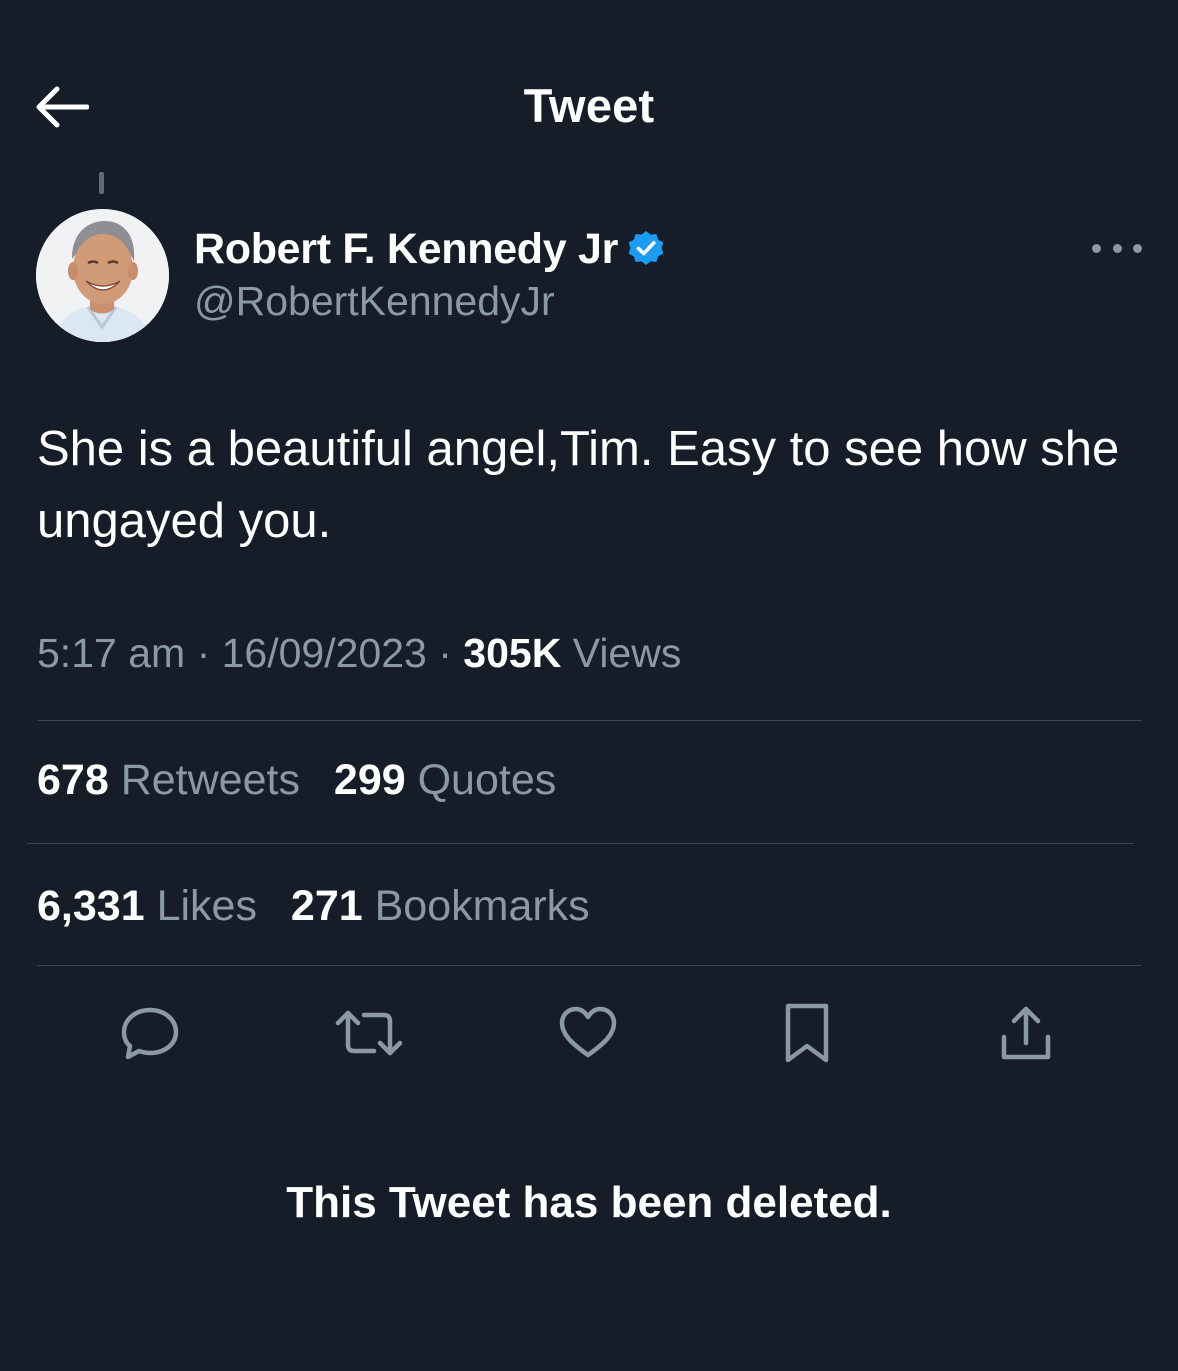 This screenshot has width=1178, height=1371. What do you see at coordinates (430, 301) in the screenshot?
I see `author-handle: @RobertKennedyJr` at bounding box center [430, 301].